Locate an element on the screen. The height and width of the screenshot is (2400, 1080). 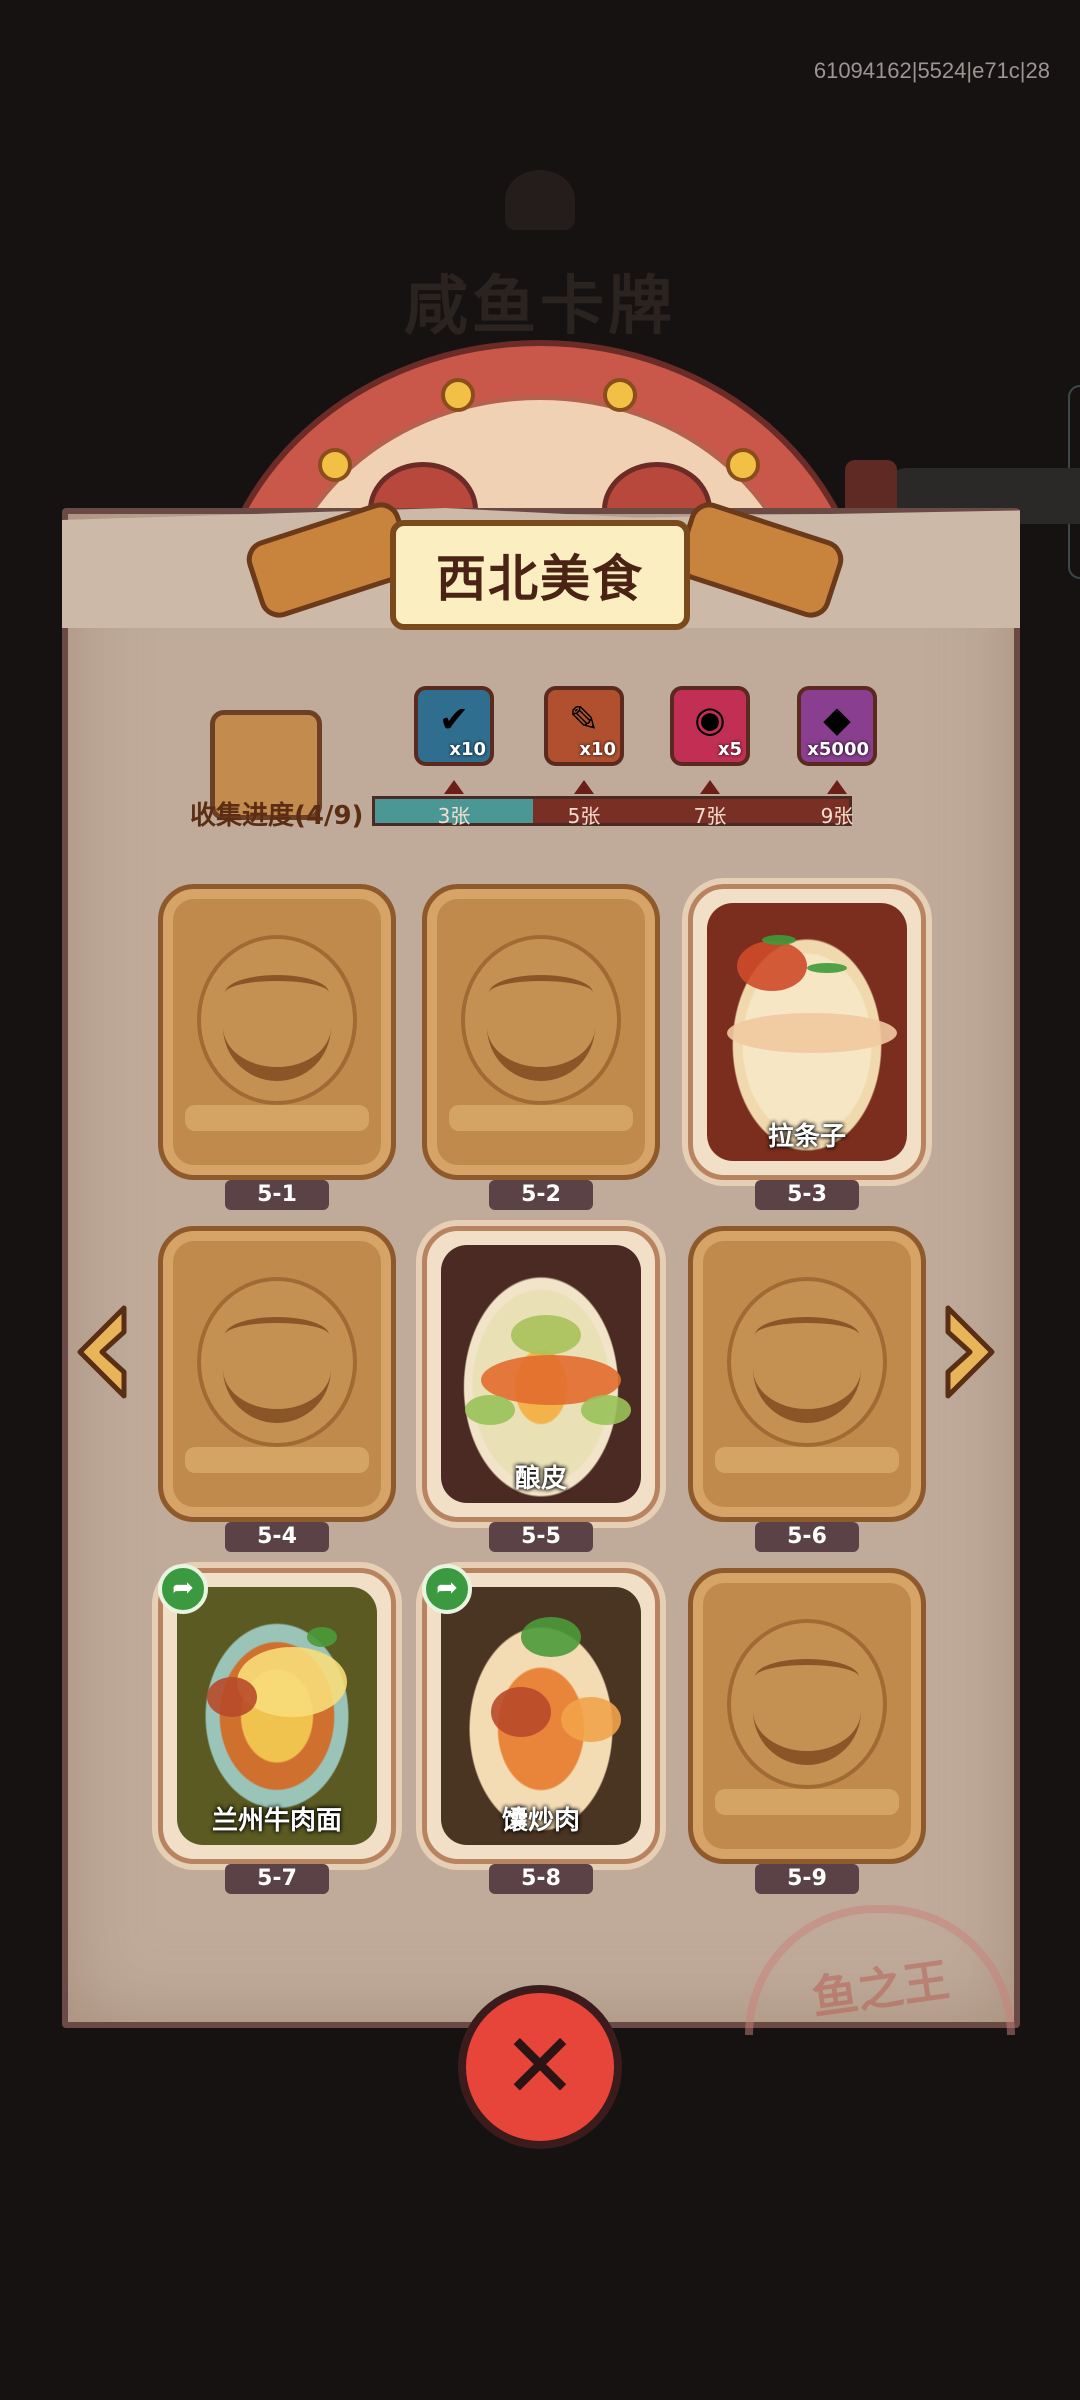
chest-check-icon: ✔ is located at coordinates (454, 720).